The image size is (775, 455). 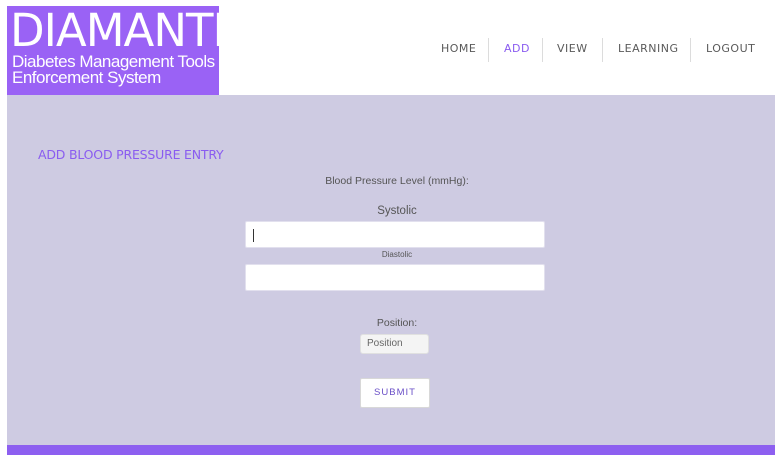 I want to click on nav-logout: LOGOUT, so click(x=730, y=49).